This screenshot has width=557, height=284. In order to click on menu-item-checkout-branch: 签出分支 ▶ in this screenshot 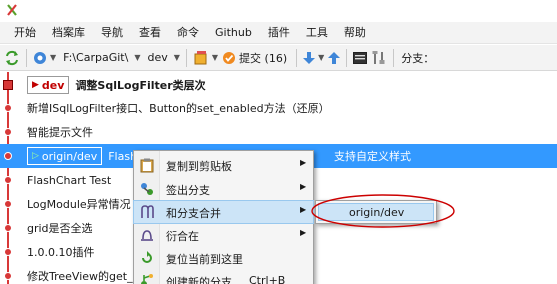, I will do `click(223, 189)`.